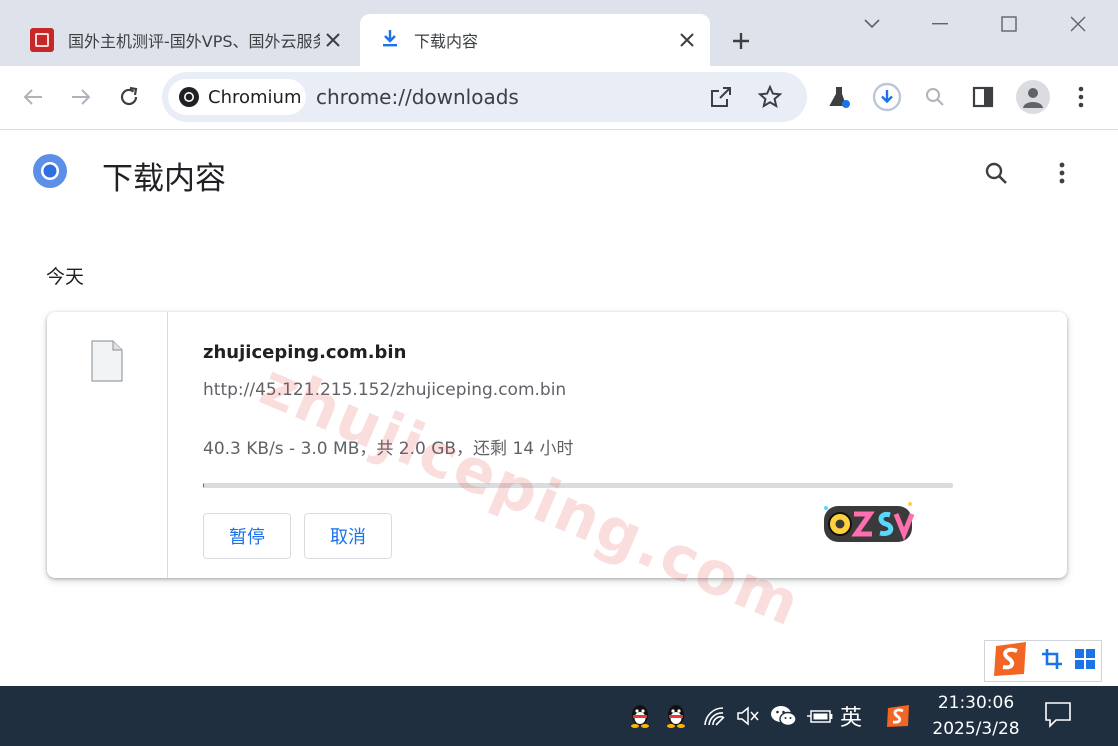 The width and height of the screenshot is (1118, 746). What do you see at coordinates (33, 97) in the screenshot?
I see `back-button` at bounding box center [33, 97].